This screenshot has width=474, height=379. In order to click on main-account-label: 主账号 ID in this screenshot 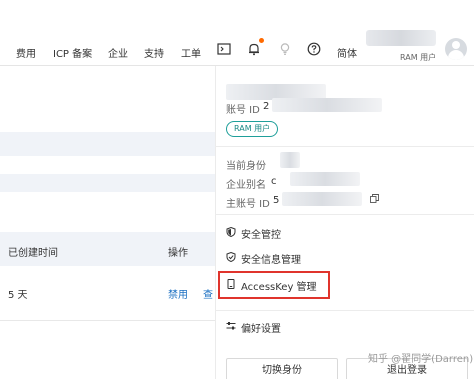, I will do `click(248, 204)`.